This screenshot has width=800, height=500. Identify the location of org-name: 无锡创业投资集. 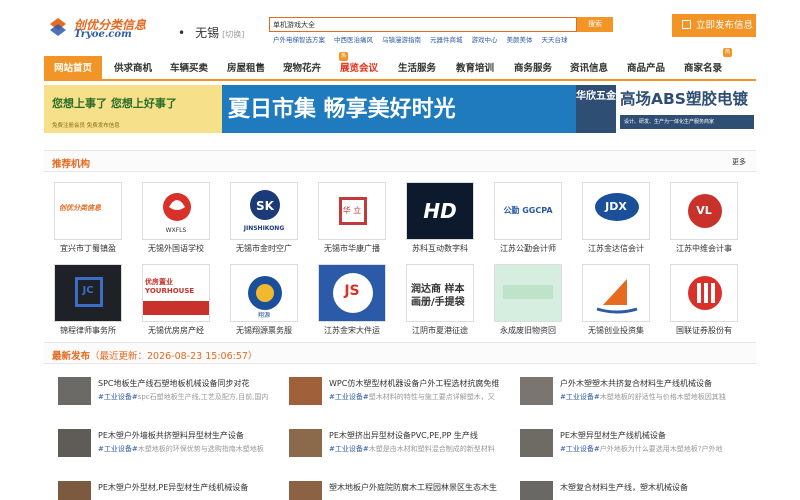
(616, 330).